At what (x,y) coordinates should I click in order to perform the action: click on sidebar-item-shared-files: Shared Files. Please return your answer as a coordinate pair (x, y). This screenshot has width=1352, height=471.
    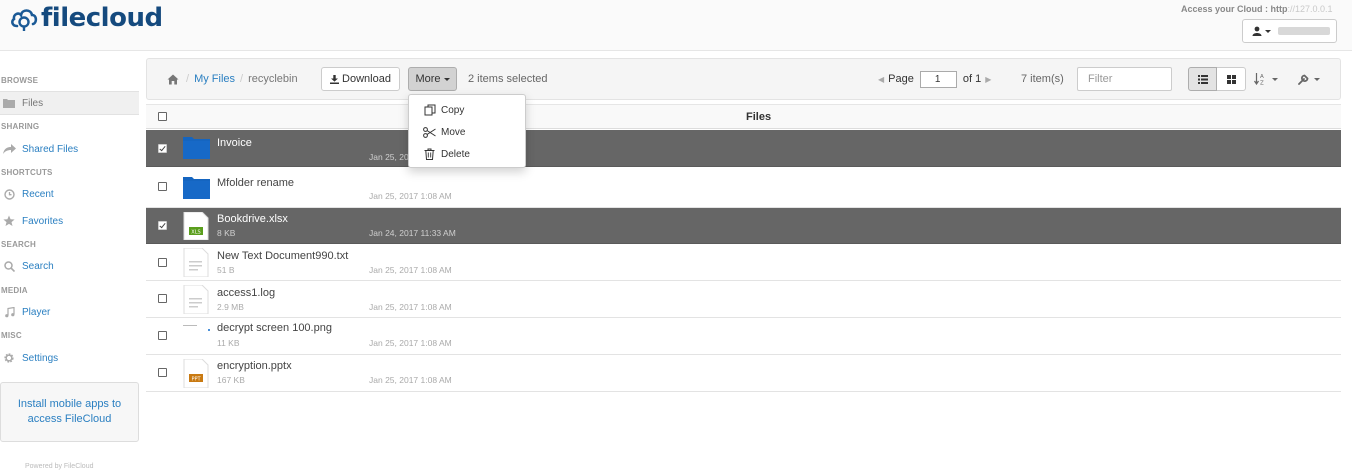
    Looking at the image, I should click on (69, 149).